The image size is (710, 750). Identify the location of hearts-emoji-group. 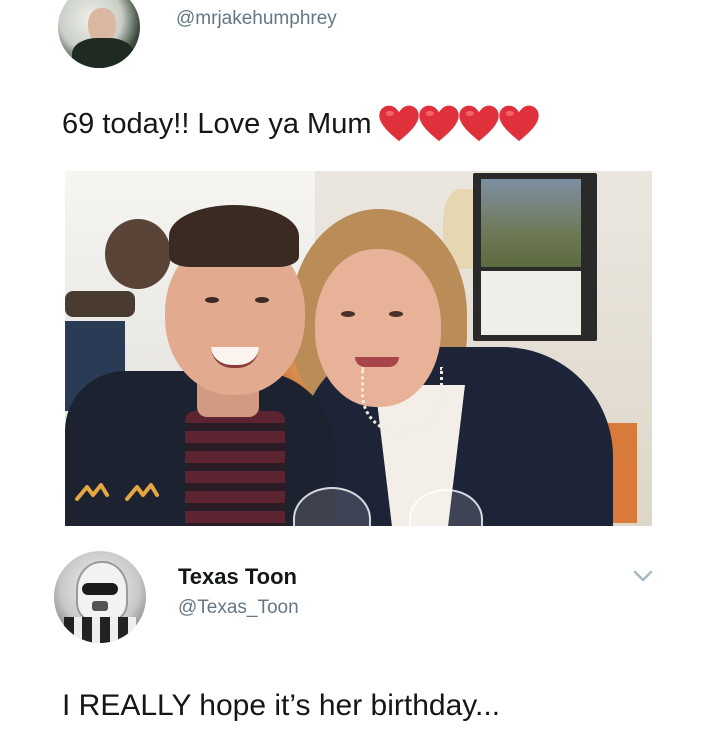
(458, 124).